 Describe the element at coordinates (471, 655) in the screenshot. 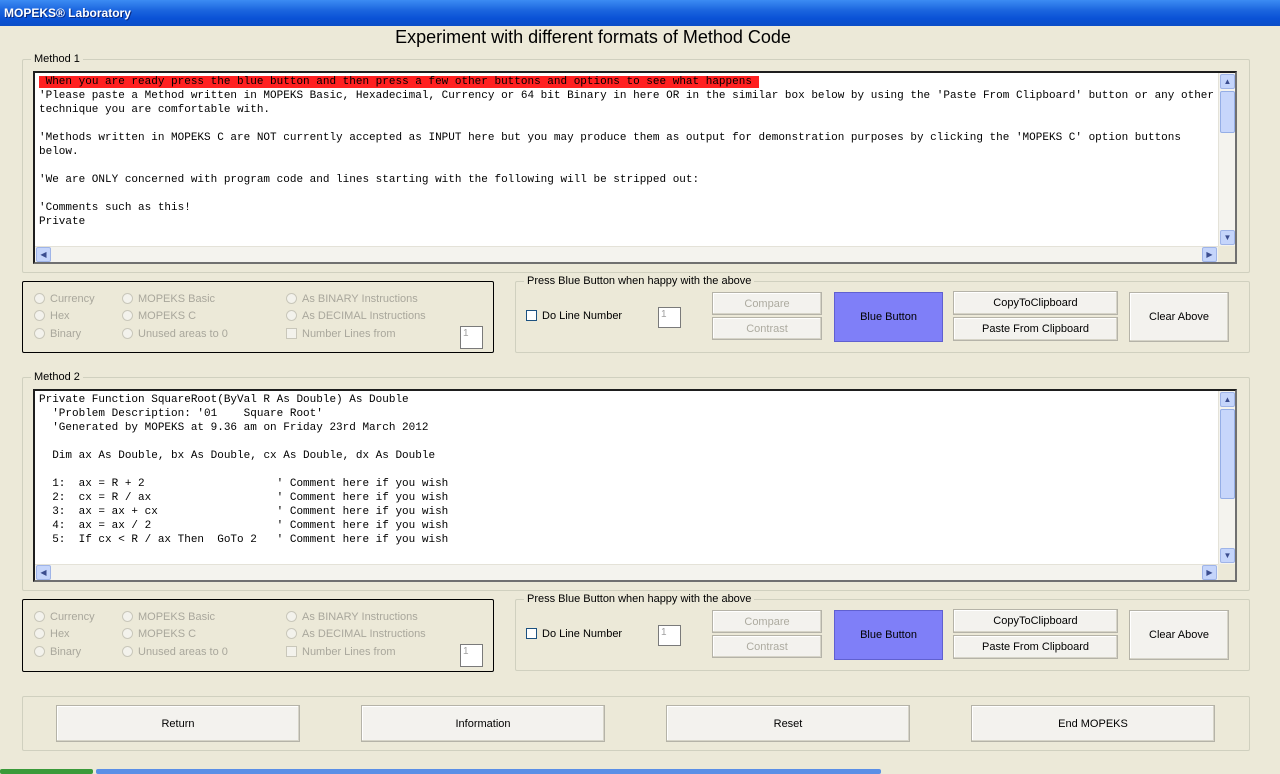

I see `method2-number-lines-from-input: 1` at that location.